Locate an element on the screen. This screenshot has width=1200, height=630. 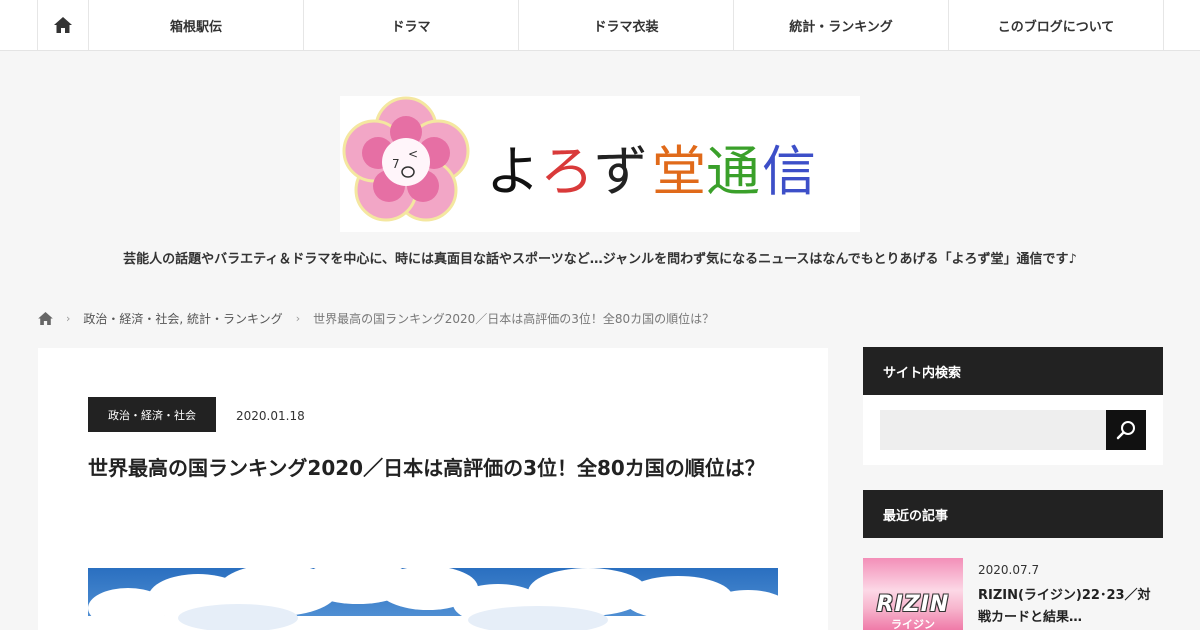
recent-widget-title: 最近の記事 is located at coordinates (1013, 514).